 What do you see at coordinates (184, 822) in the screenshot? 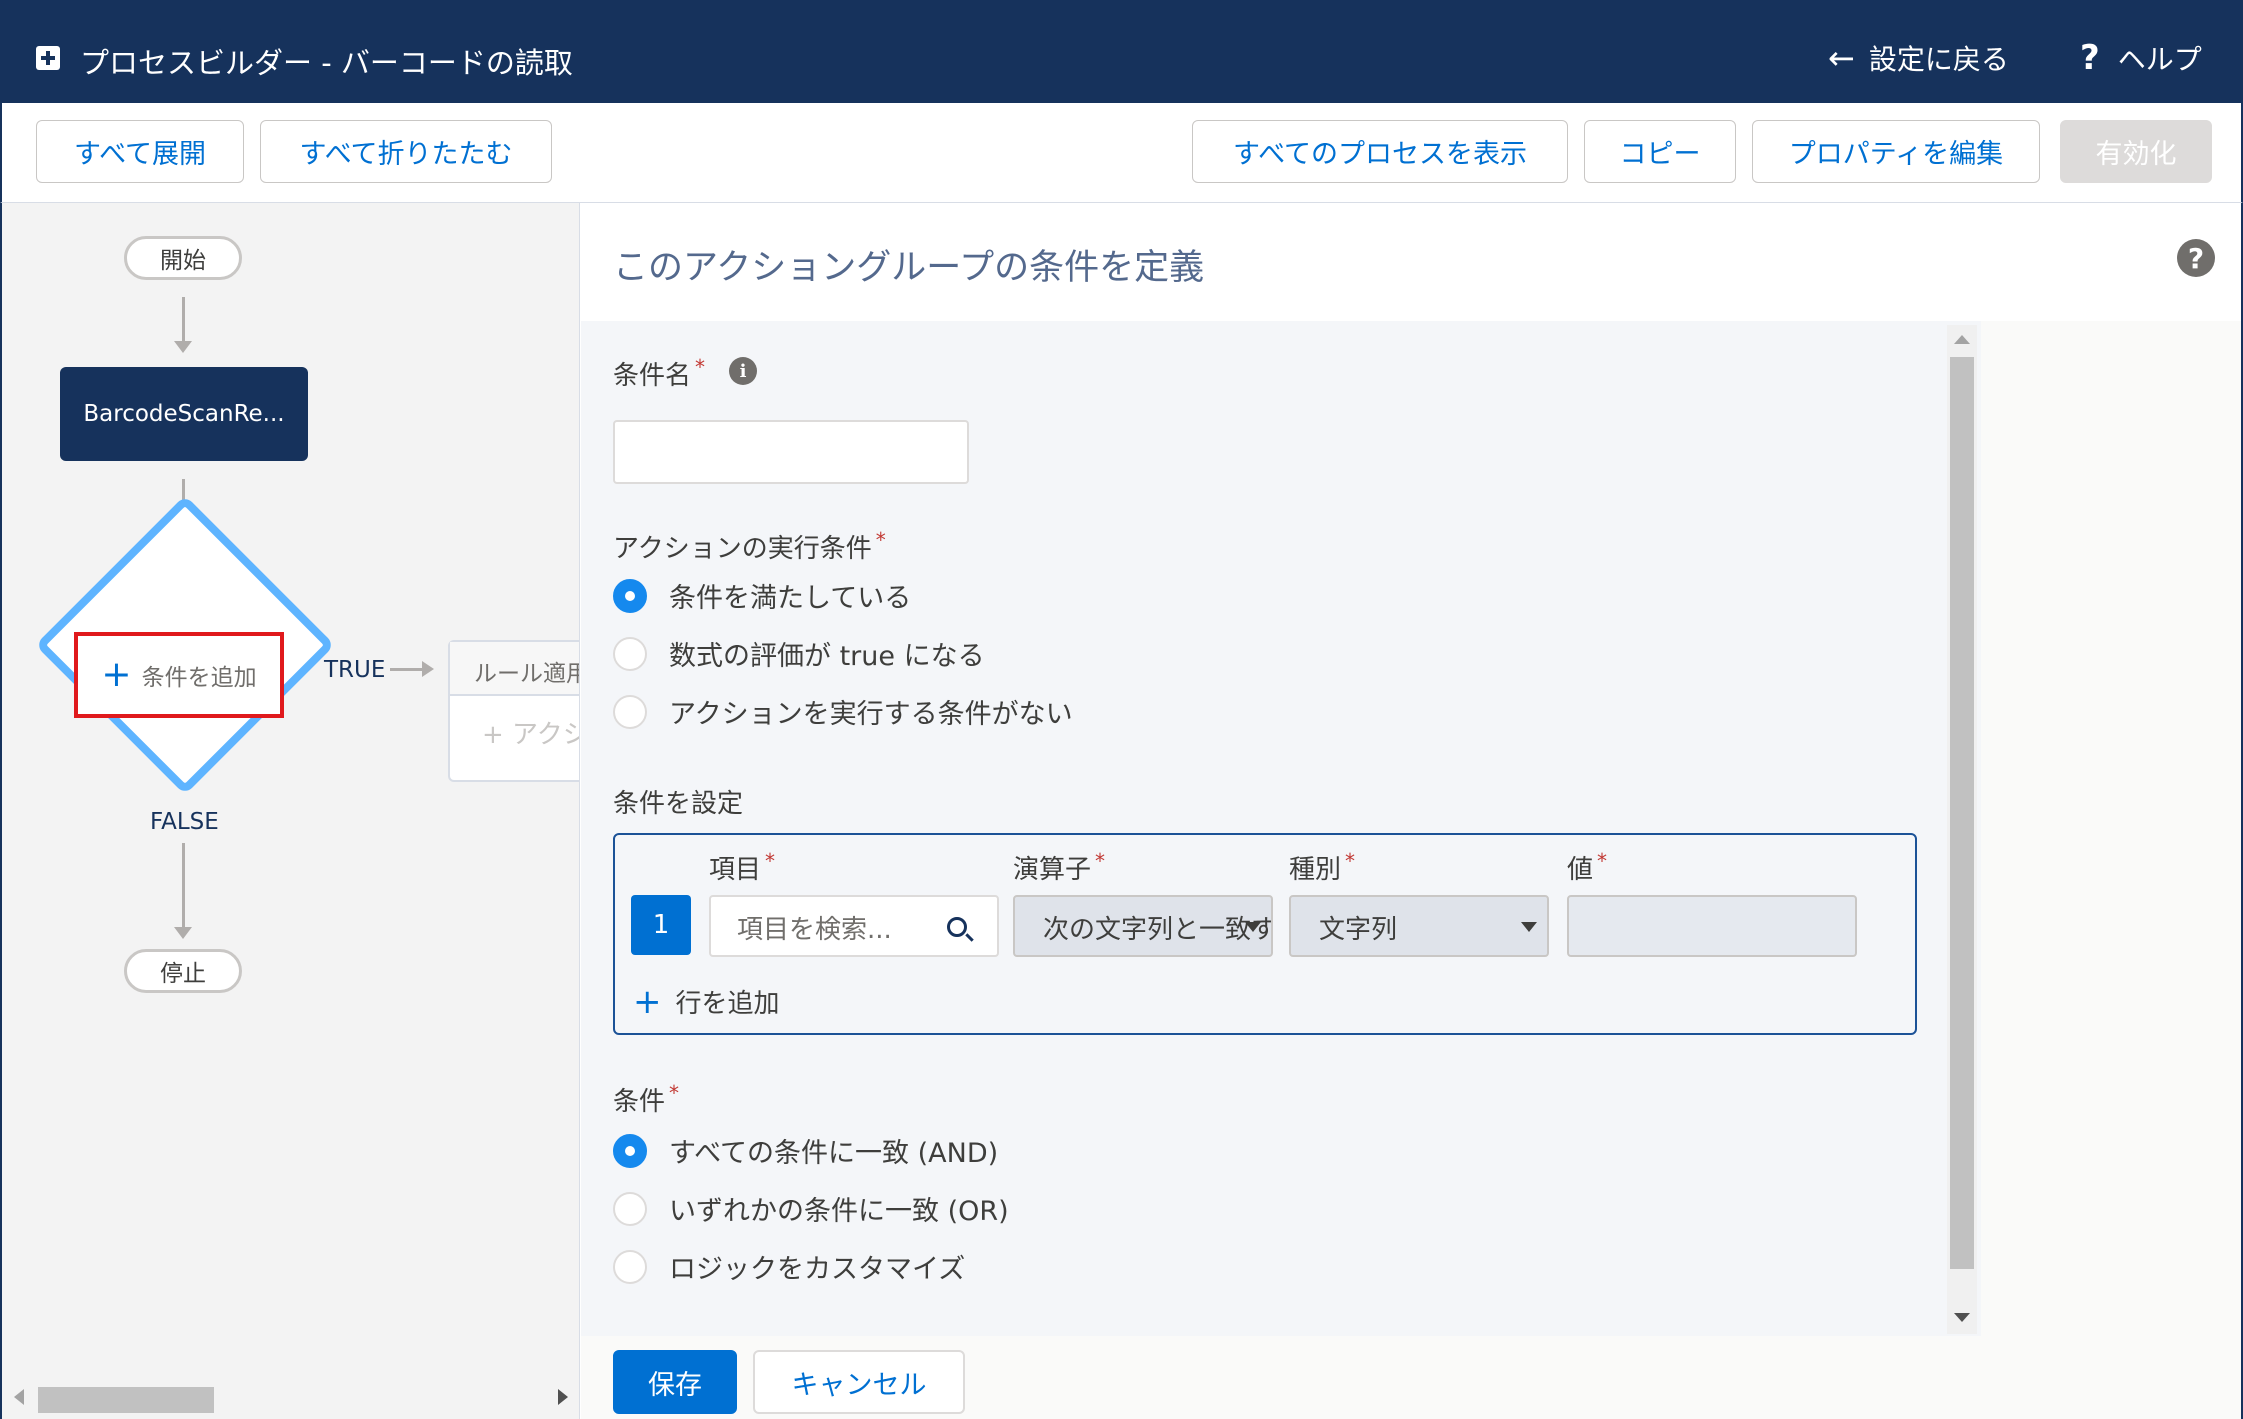
I see `false-branch-label: FALSE` at bounding box center [184, 822].